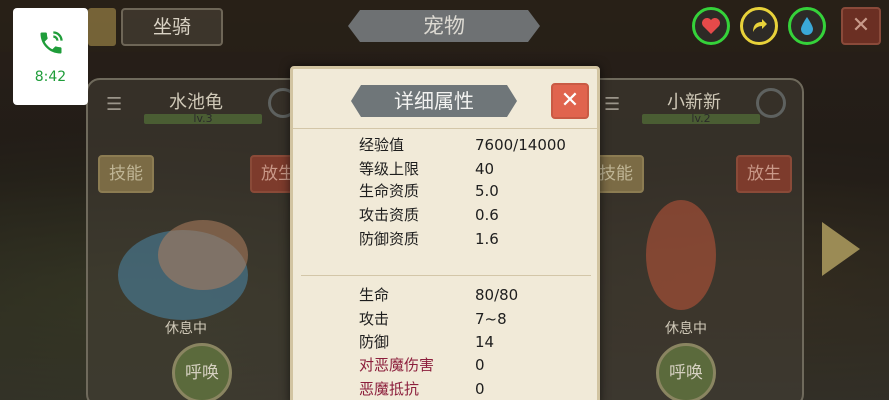 Image resolution: width=889 pixels, height=400 pixels. Describe the element at coordinates (861, 26) in the screenshot. I see `close-pet-panel-button: ✕` at that location.